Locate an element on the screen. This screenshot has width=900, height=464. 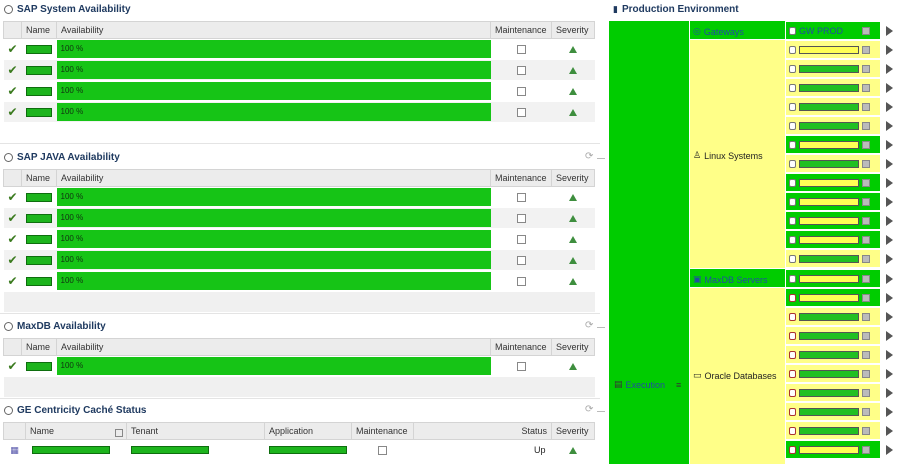
col-status-header: Status is located at coordinates (482, 431).